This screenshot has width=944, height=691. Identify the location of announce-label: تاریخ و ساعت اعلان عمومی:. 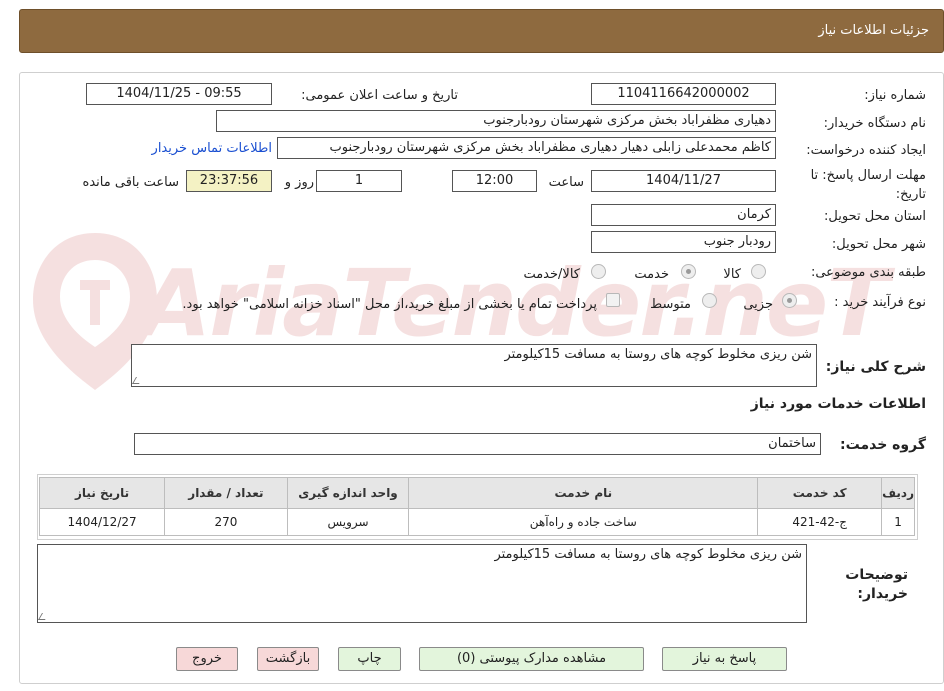
(379, 95).